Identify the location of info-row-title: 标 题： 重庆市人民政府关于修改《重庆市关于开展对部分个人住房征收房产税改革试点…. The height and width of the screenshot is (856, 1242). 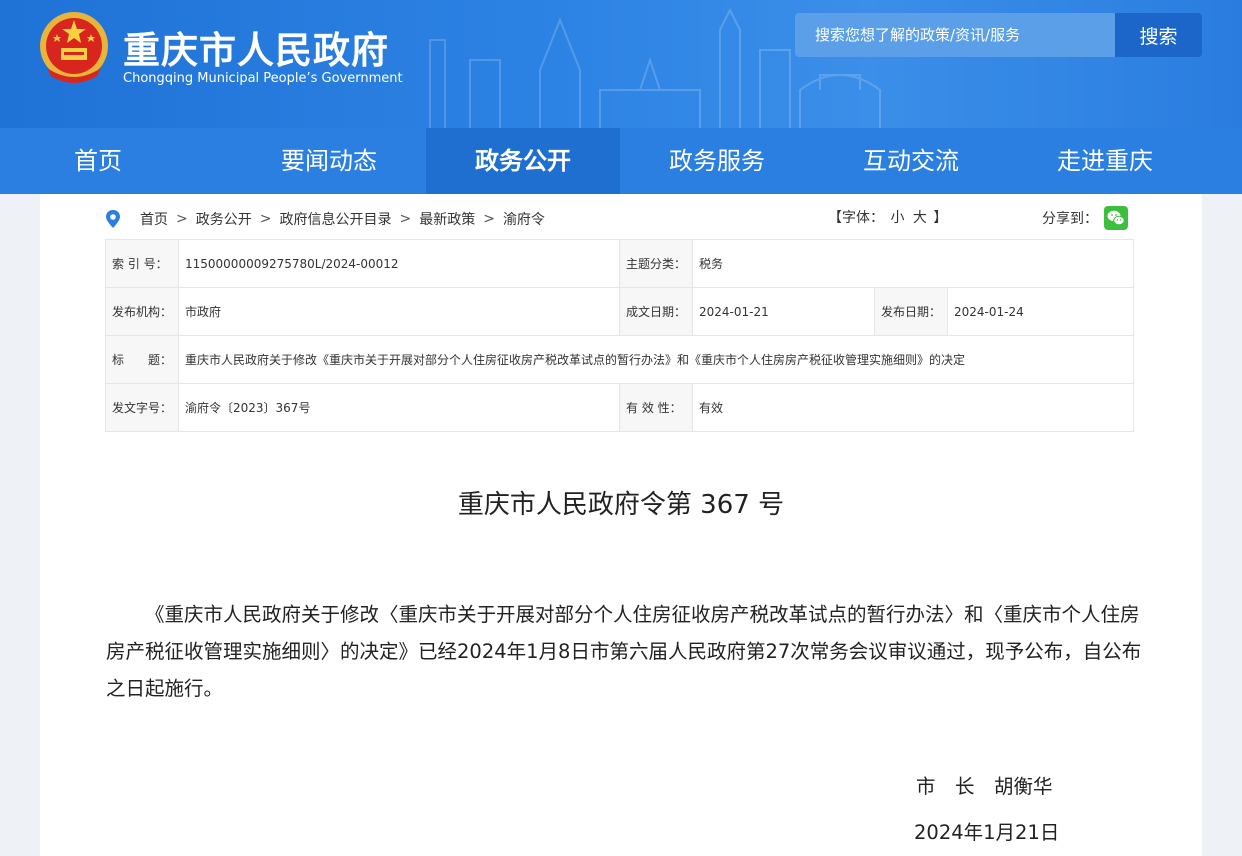
(619, 359).